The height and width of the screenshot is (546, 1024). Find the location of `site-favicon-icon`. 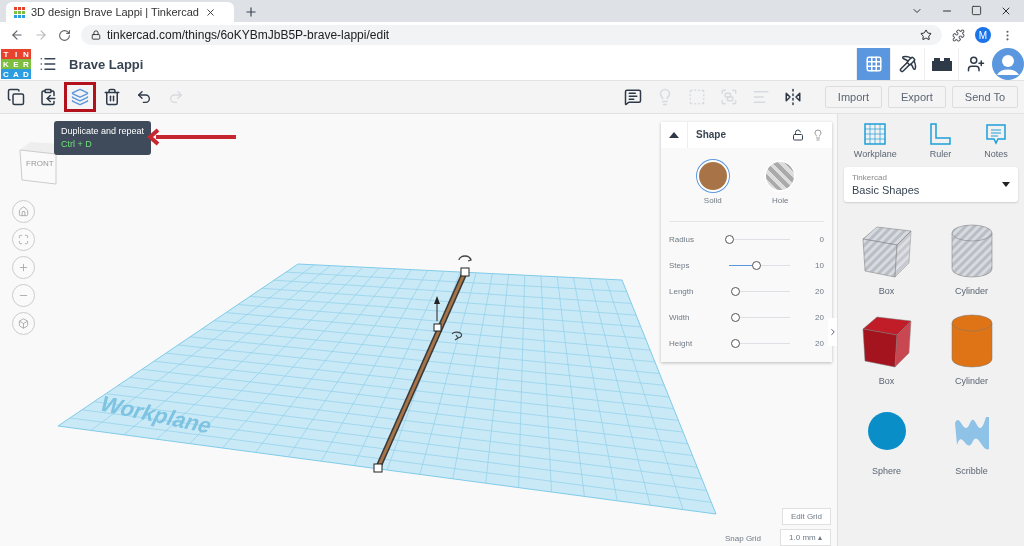

site-favicon-icon is located at coordinates (19, 12).